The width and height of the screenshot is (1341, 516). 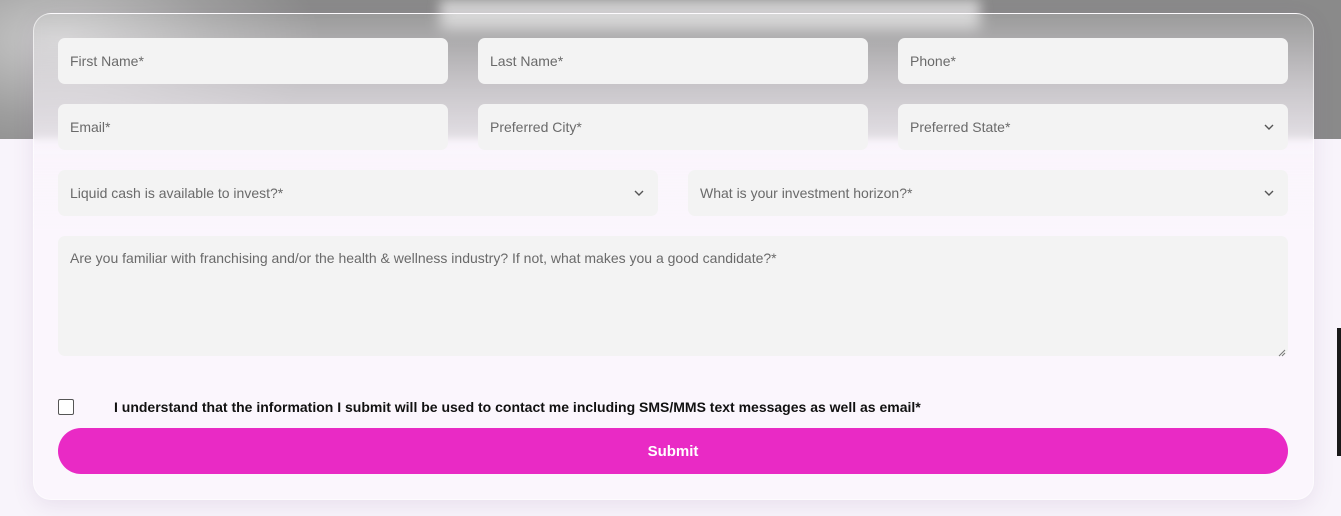 I want to click on investment-horizon-placeholder: What is your investment horizon?*, so click(x=806, y=193).